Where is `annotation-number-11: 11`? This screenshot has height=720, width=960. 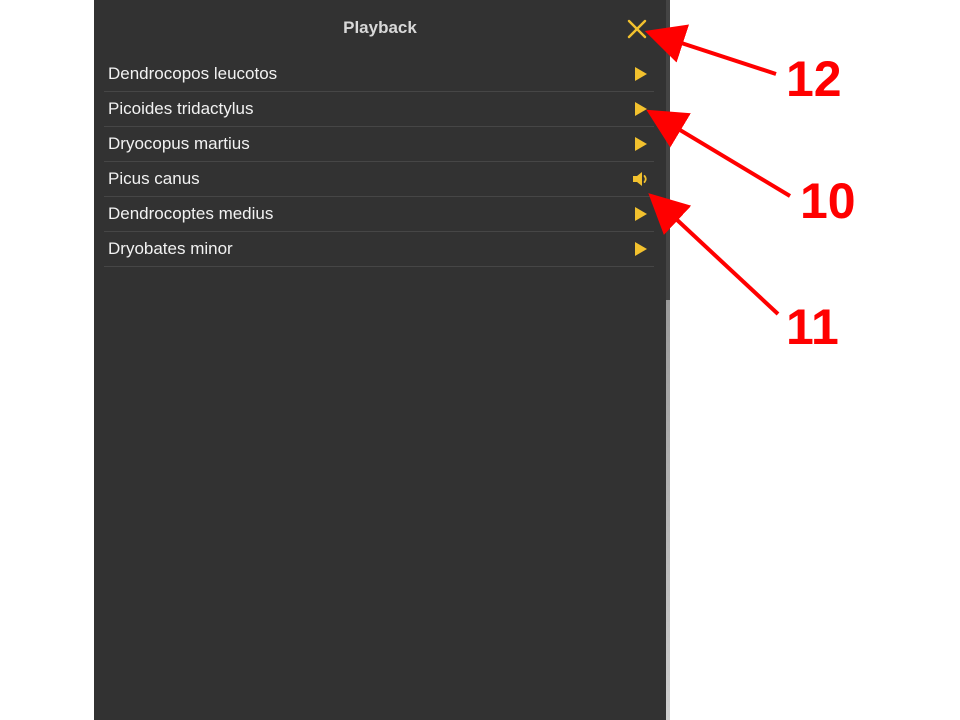
annotation-number-11: 11 is located at coordinates (812, 327).